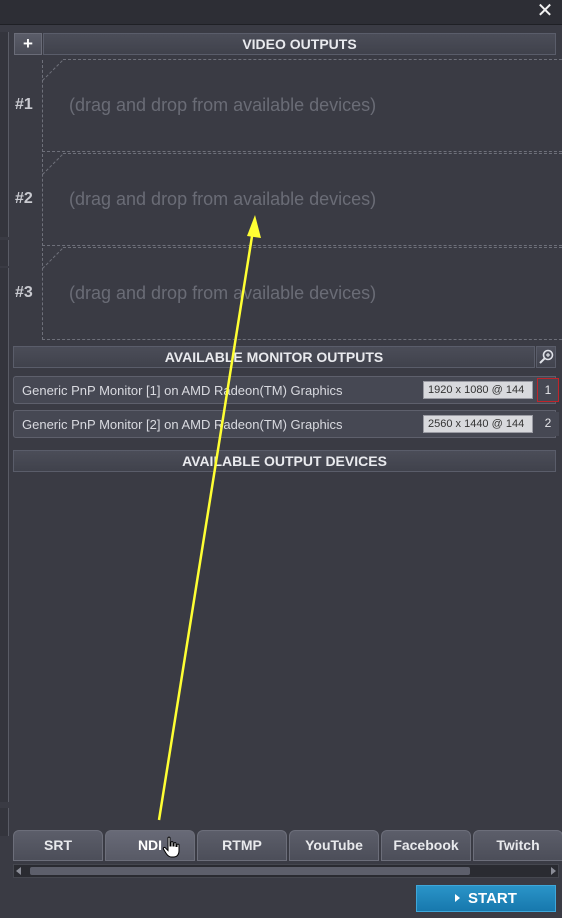 This screenshot has height=918, width=562. I want to click on tab-srt: SRT, so click(58, 845).